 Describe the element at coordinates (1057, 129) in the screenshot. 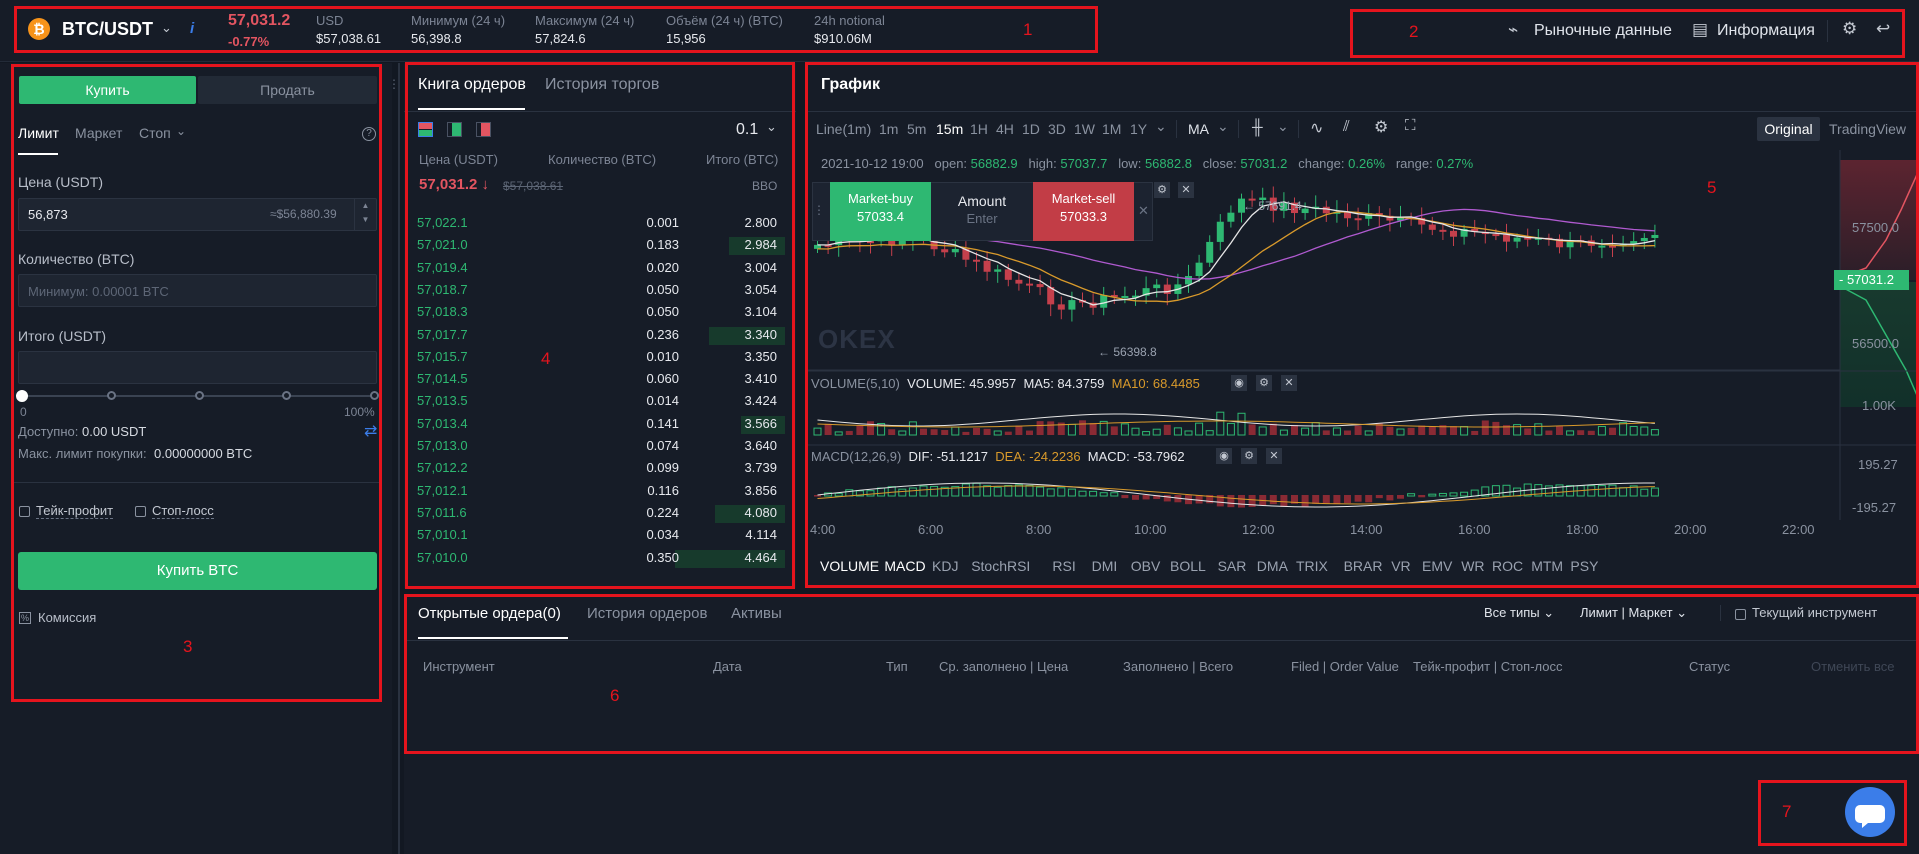

I see `timeframe-3d: 3D` at that location.